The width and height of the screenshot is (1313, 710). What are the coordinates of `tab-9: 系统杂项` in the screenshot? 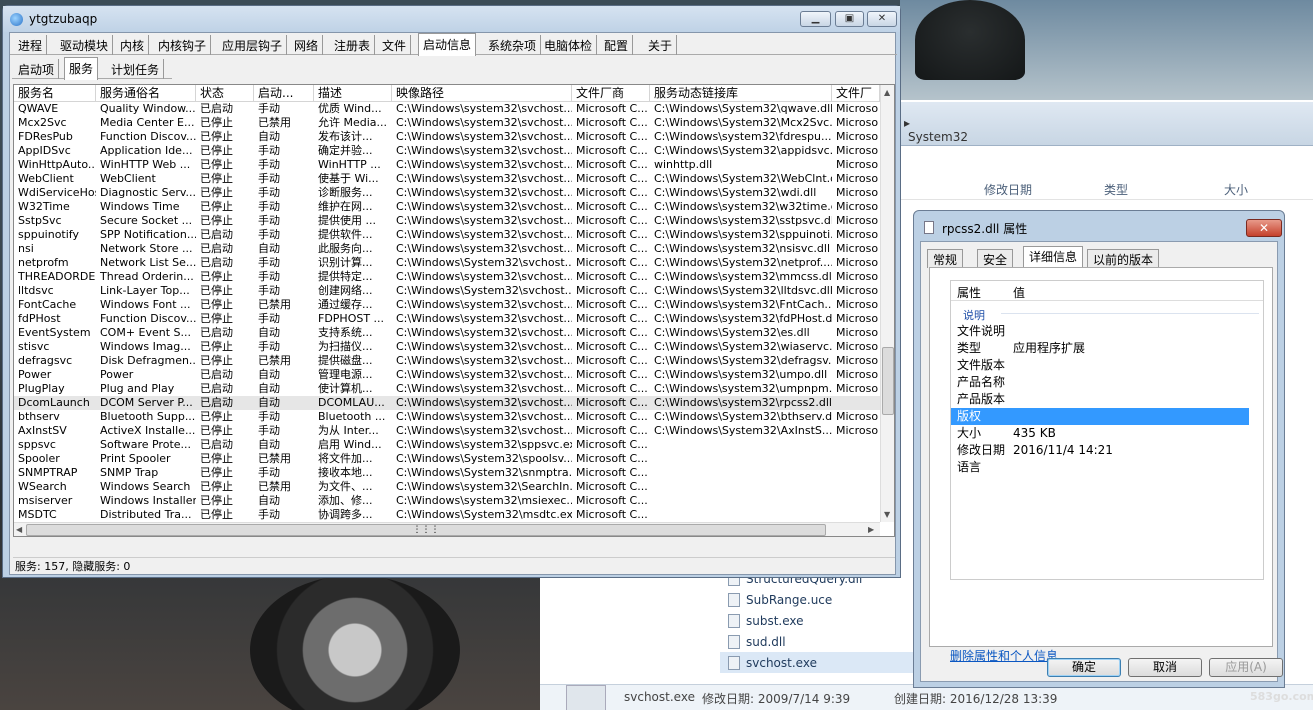 It's located at (513, 45).